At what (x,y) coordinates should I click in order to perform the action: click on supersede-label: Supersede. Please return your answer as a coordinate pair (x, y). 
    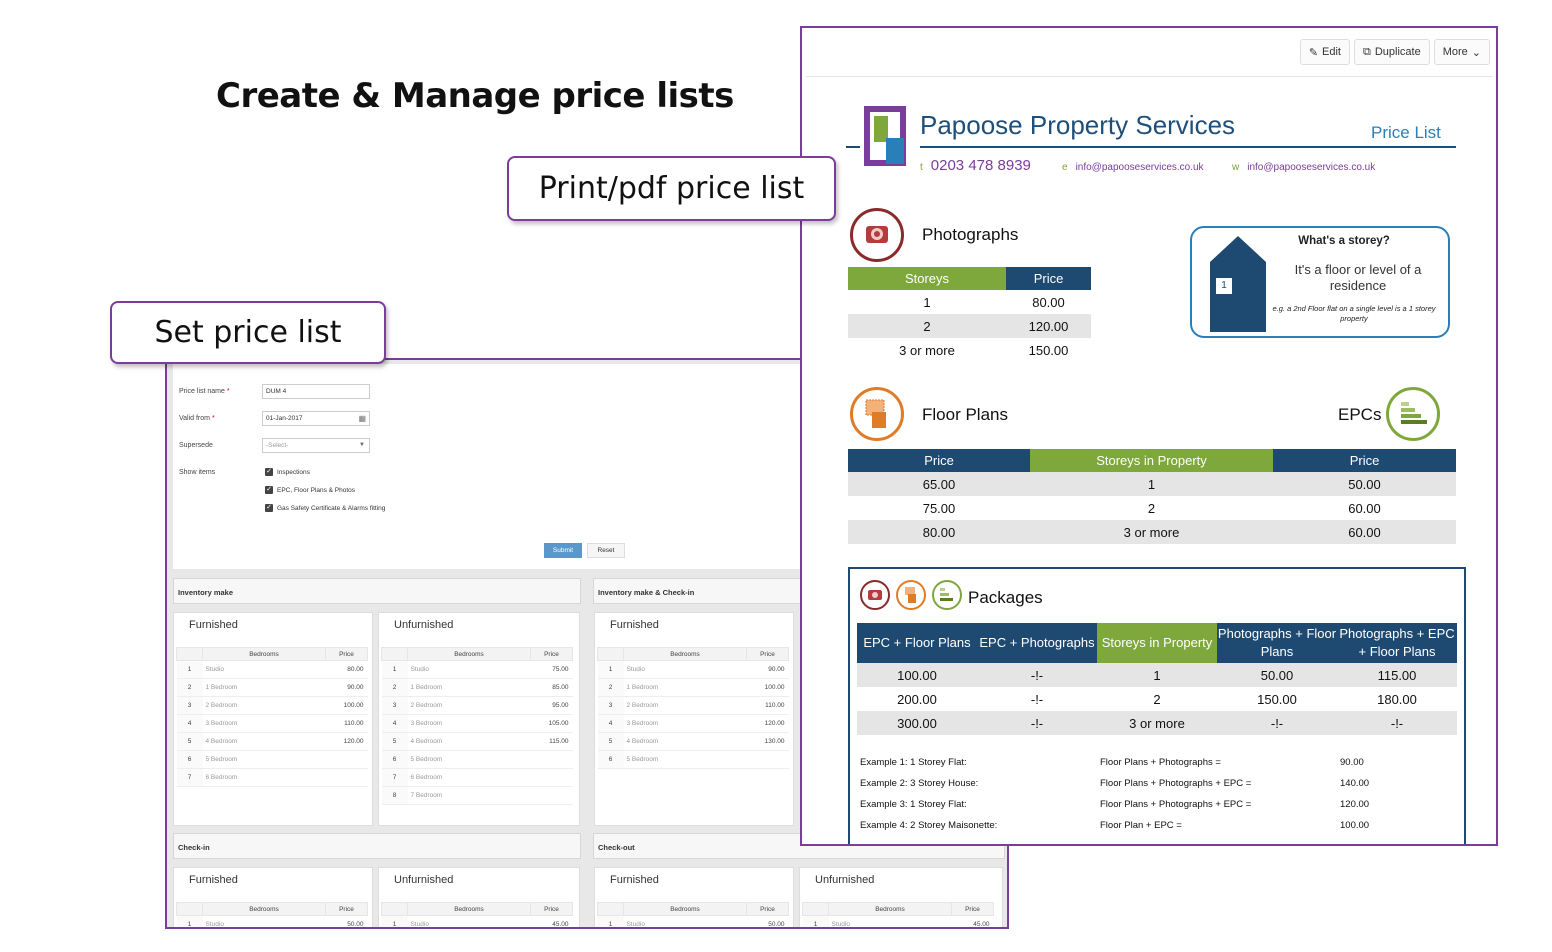
    Looking at the image, I should click on (196, 445).